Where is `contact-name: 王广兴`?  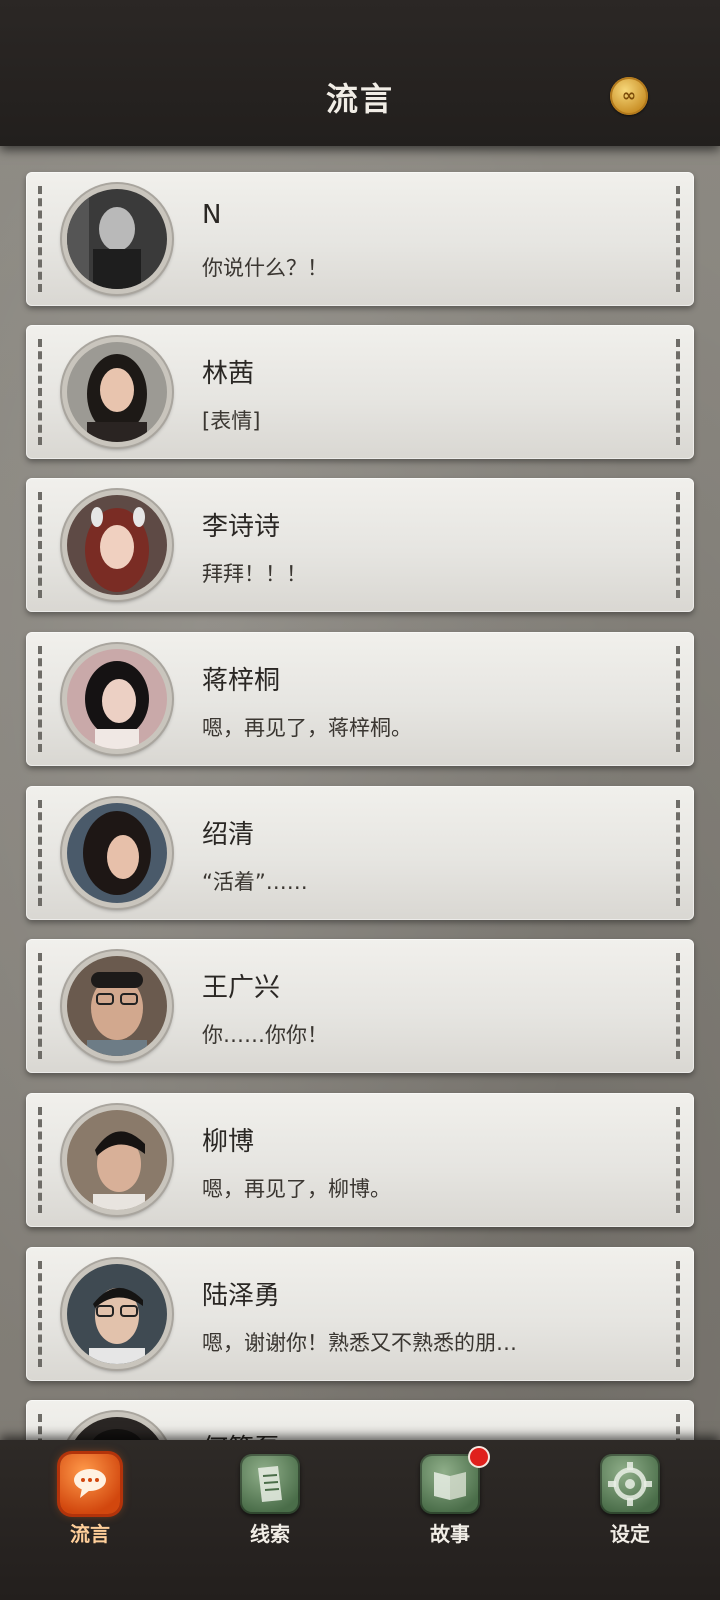 contact-name: 王广兴 is located at coordinates (241, 988).